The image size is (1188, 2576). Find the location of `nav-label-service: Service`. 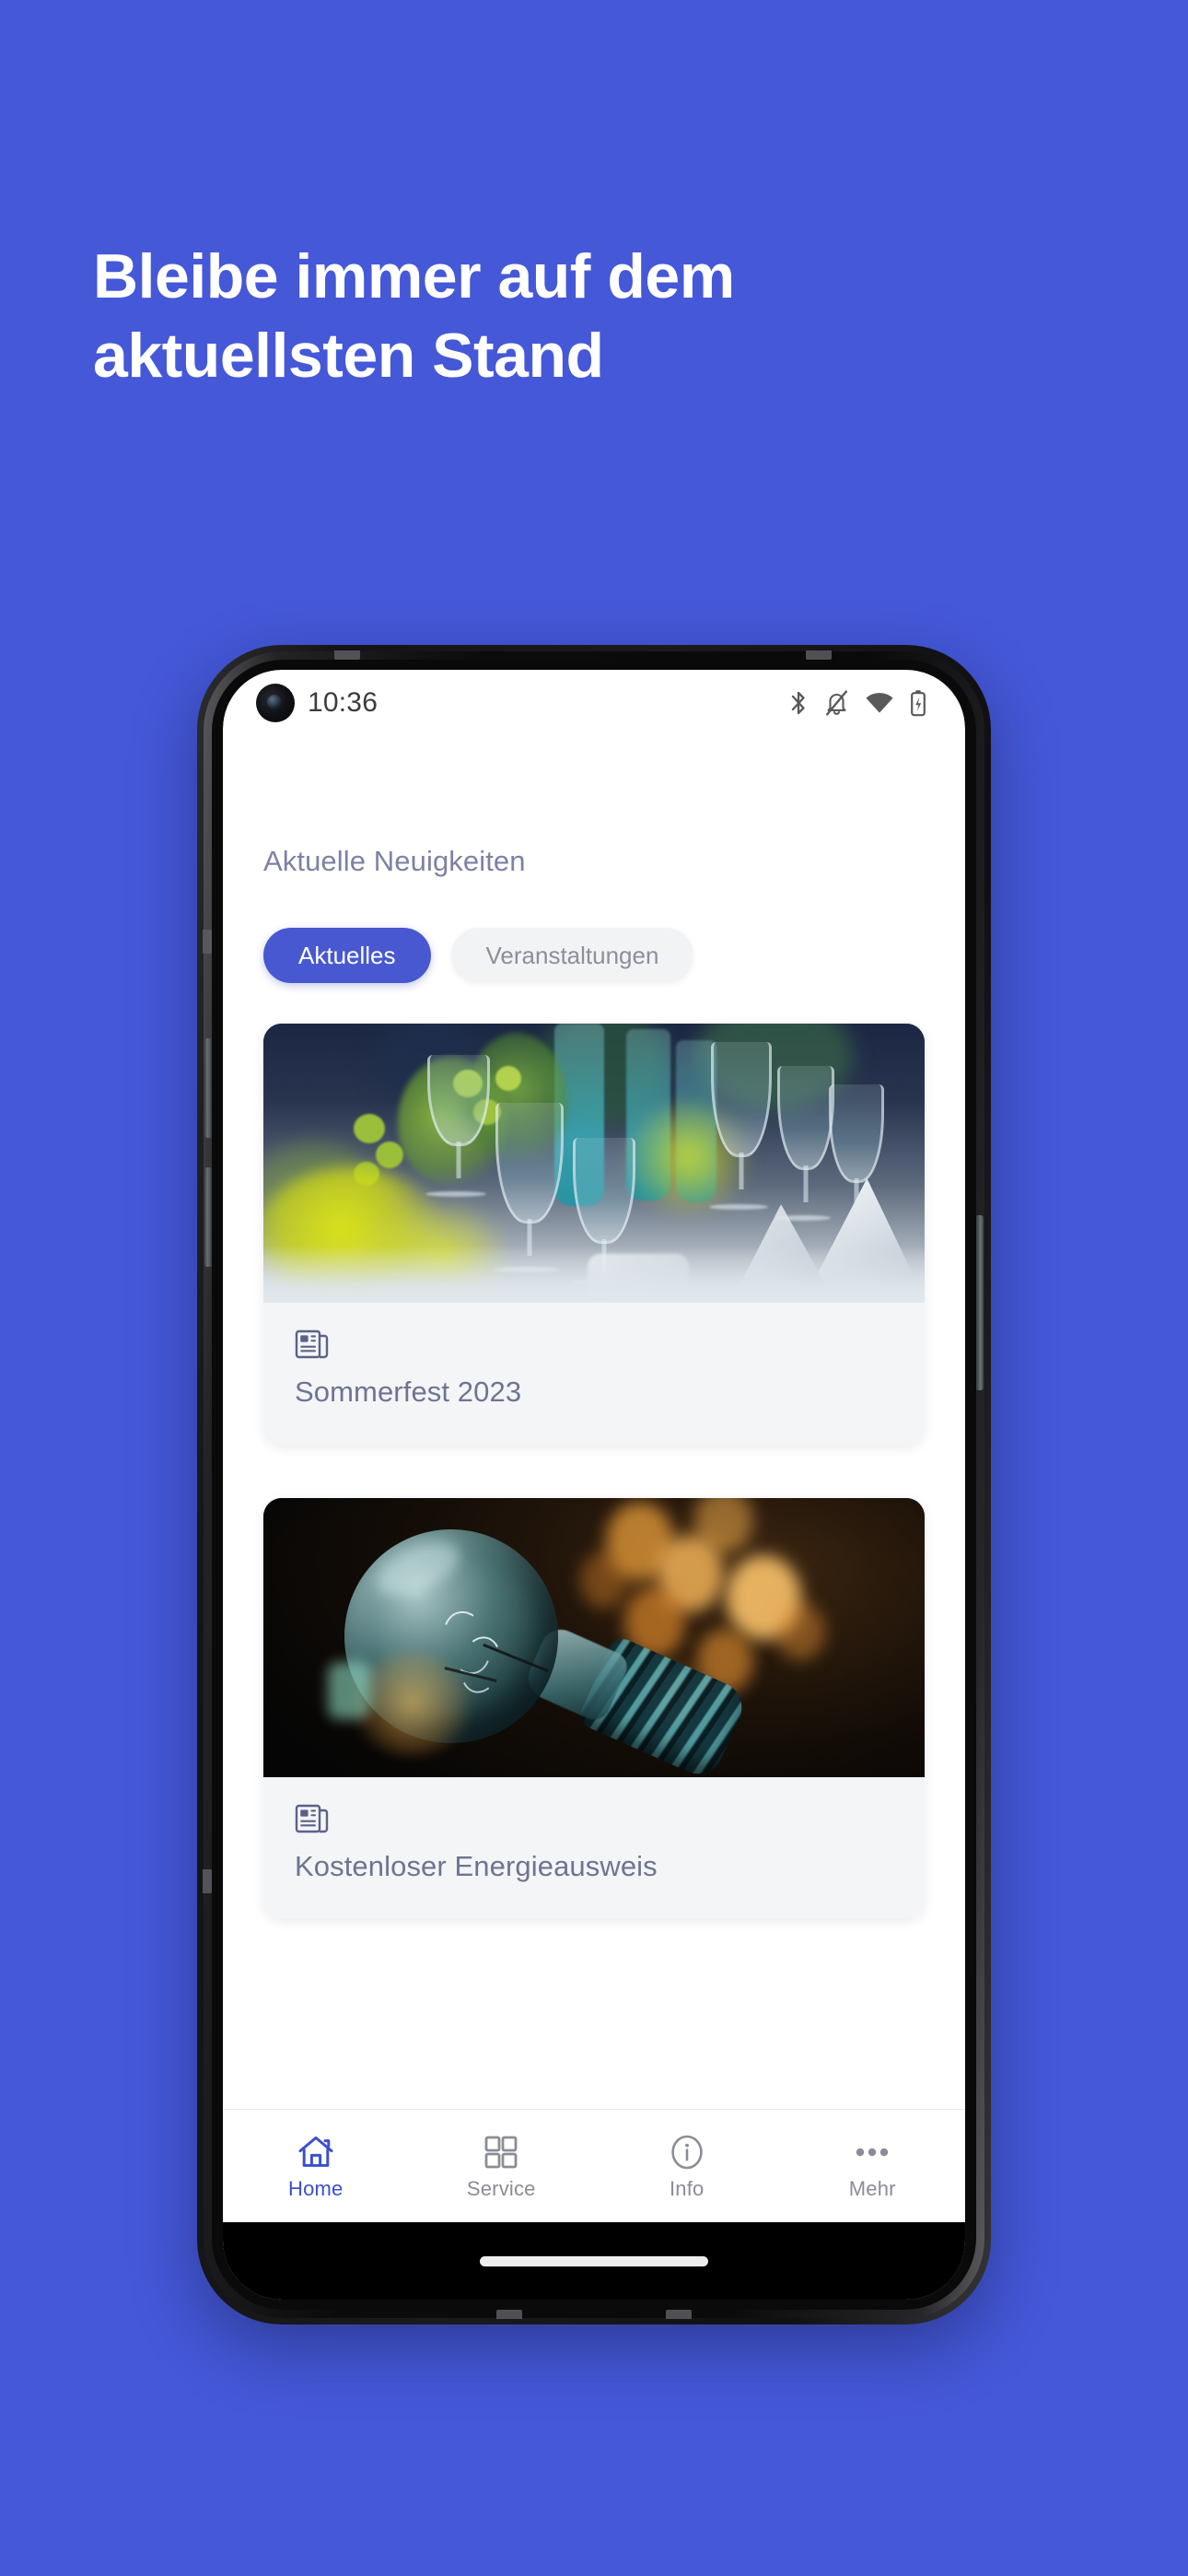

nav-label-service: Service is located at coordinates (501, 2188).